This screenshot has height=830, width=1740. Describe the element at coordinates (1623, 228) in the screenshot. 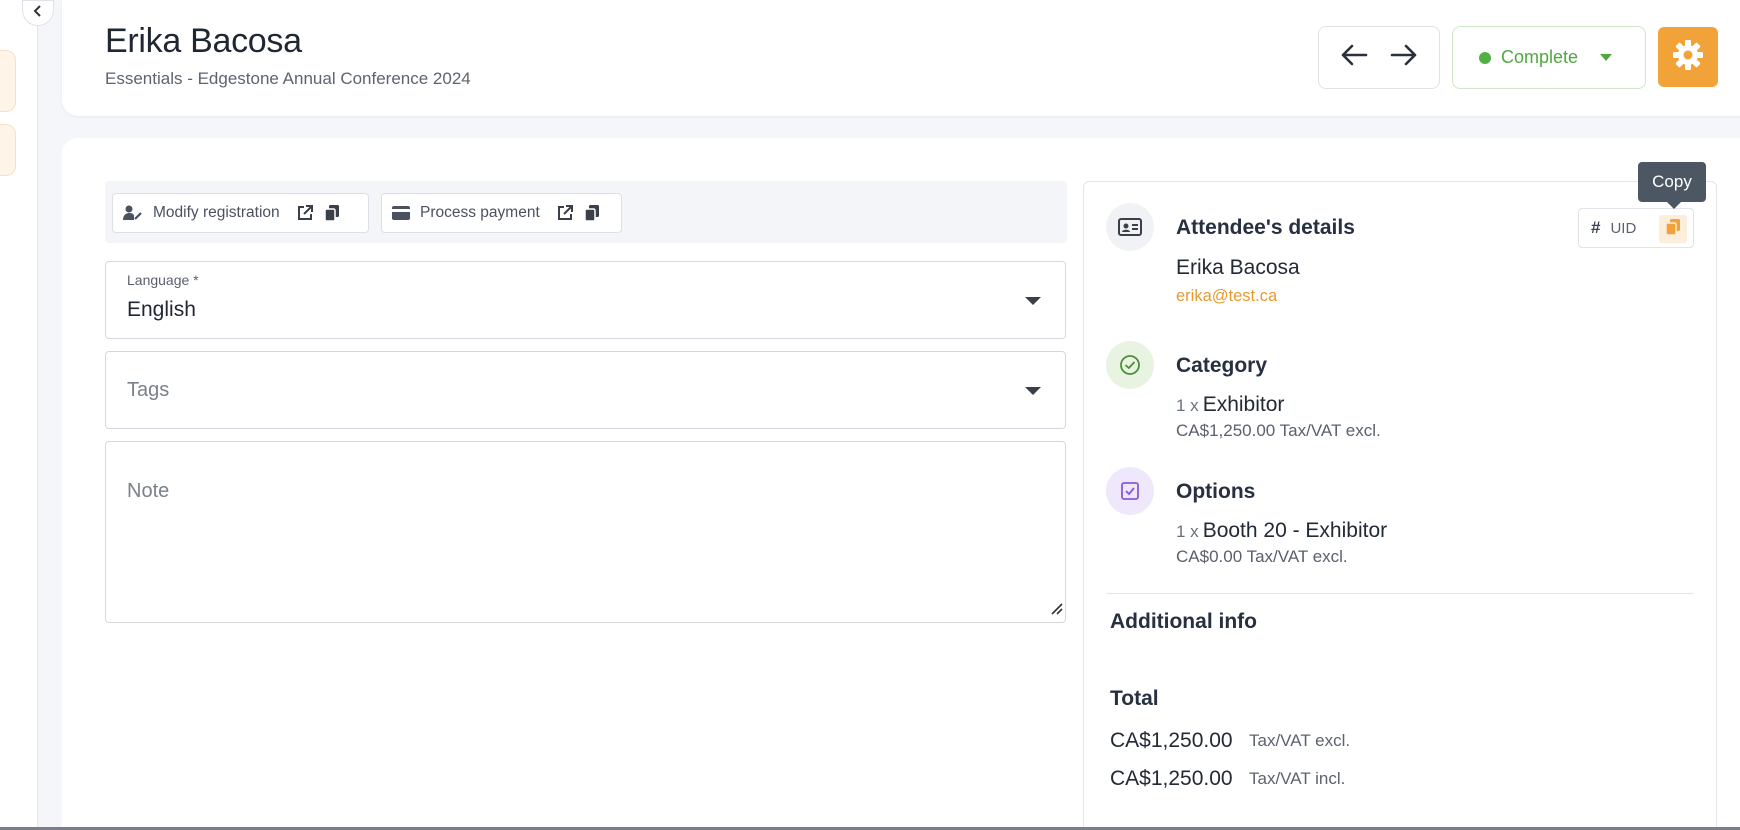

I see `uid-label: UID` at that location.